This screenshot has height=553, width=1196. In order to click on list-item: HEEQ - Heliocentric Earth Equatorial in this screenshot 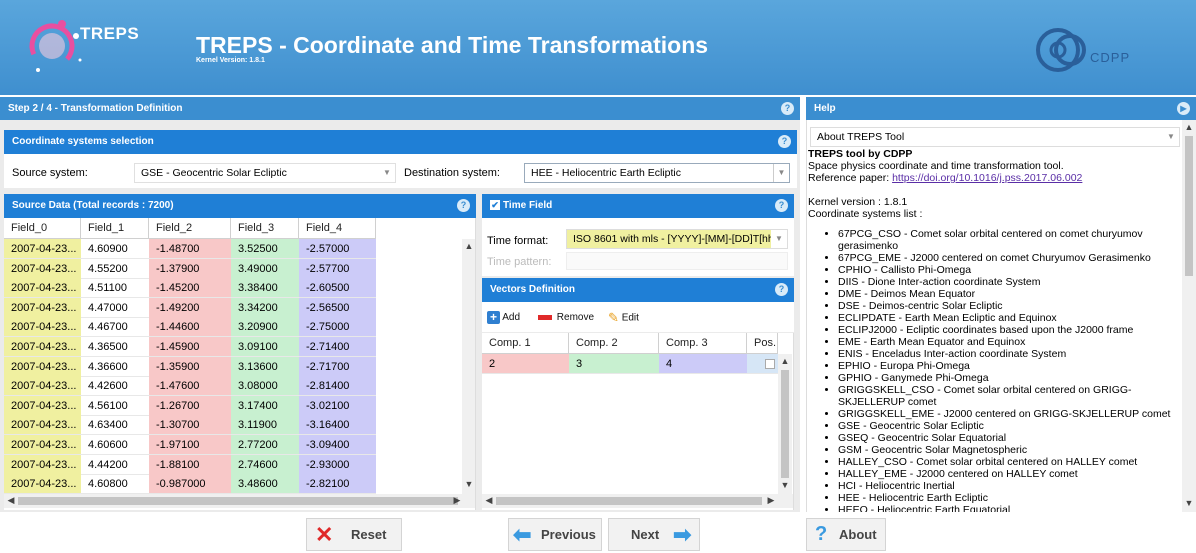, I will do `click(1009, 508)`.